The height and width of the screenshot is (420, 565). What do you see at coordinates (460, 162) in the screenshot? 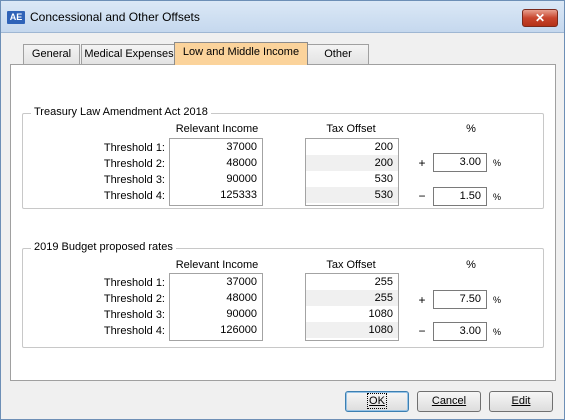
I see `increase-rate-input: 3.00` at bounding box center [460, 162].